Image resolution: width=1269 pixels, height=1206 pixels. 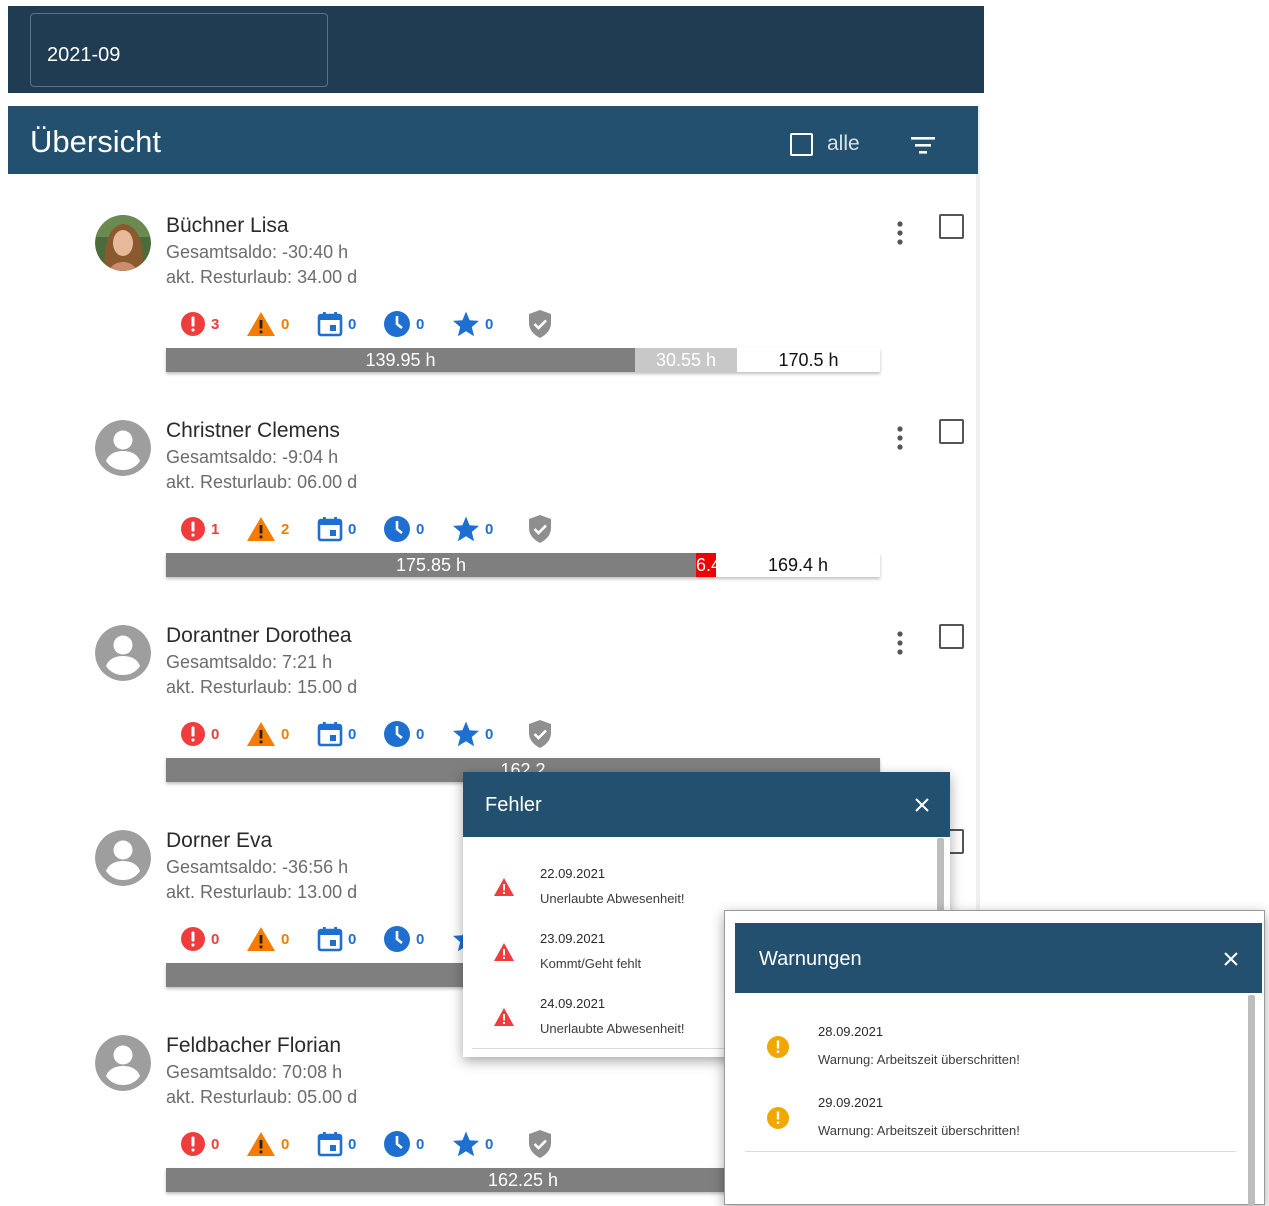 I want to click on calendar-icon, so click(x=330, y=529).